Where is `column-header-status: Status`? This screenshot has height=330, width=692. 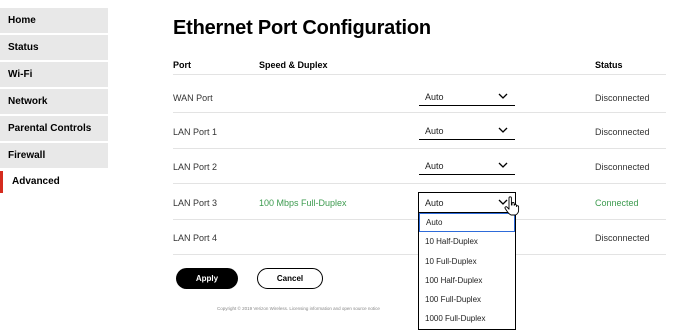 column-header-status: Status is located at coordinates (609, 65).